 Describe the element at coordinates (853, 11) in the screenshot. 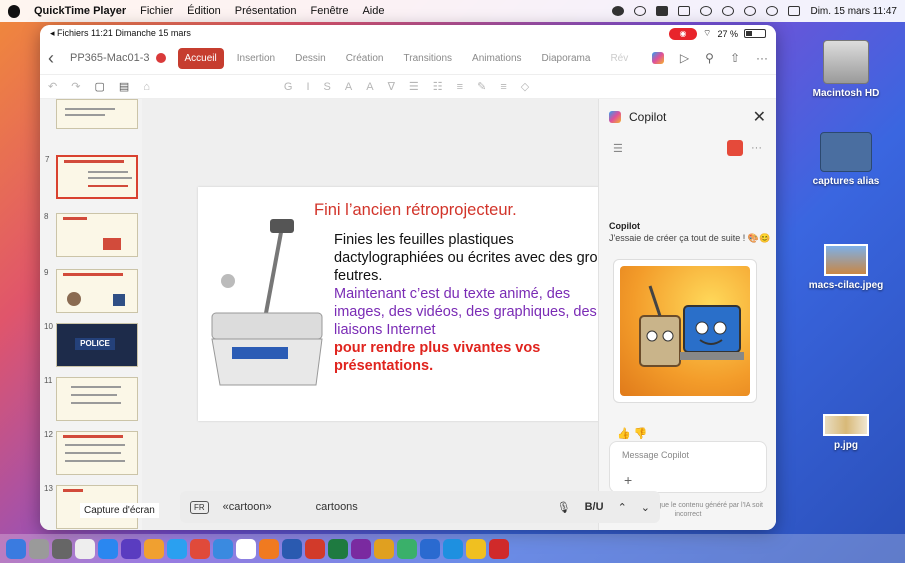

I see `menubar-clock: Dim. 15 mars 11:47` at that location.